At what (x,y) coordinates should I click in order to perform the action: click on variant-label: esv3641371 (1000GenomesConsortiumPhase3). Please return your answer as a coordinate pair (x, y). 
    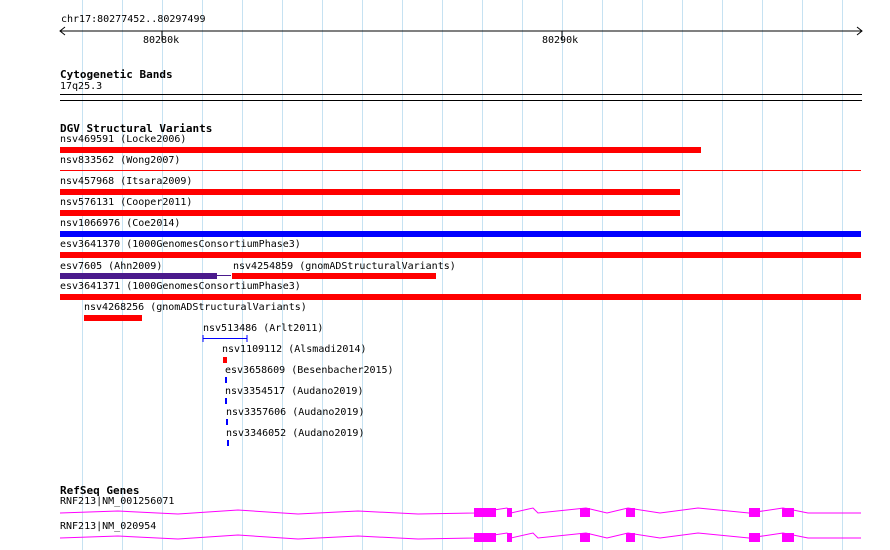
    Looking at the image, I should click on (180, 286).